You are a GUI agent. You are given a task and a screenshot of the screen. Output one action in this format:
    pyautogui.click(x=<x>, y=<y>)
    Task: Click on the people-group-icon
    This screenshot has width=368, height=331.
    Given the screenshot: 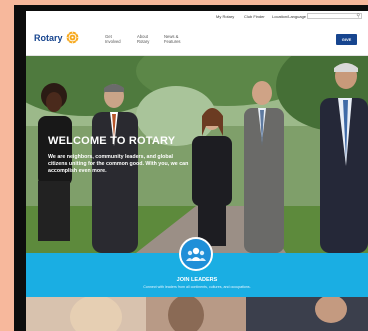 What is the action you would take?
    pyautogui.click(x=196, y=254)
    